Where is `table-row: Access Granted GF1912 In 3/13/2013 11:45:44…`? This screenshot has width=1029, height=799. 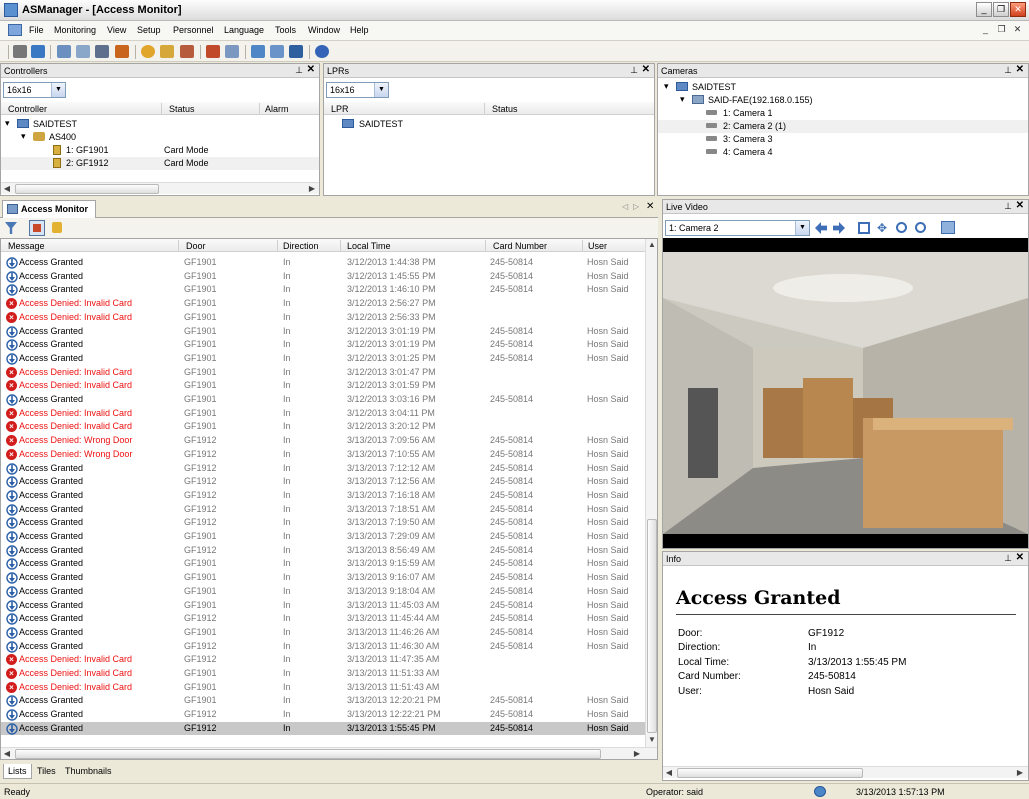 table-row: Access Granted GF1912 In 3/13/2013 11:45:44… is located at coordinates (323, 619).